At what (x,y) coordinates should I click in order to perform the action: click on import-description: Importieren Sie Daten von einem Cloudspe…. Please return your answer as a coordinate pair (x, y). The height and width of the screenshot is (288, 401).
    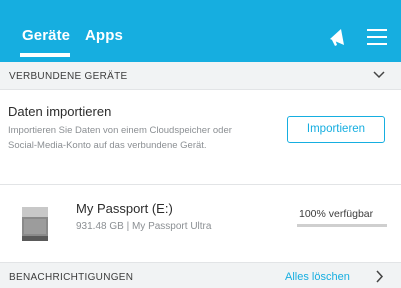
    Looking at the image, I should click on (120, 138).